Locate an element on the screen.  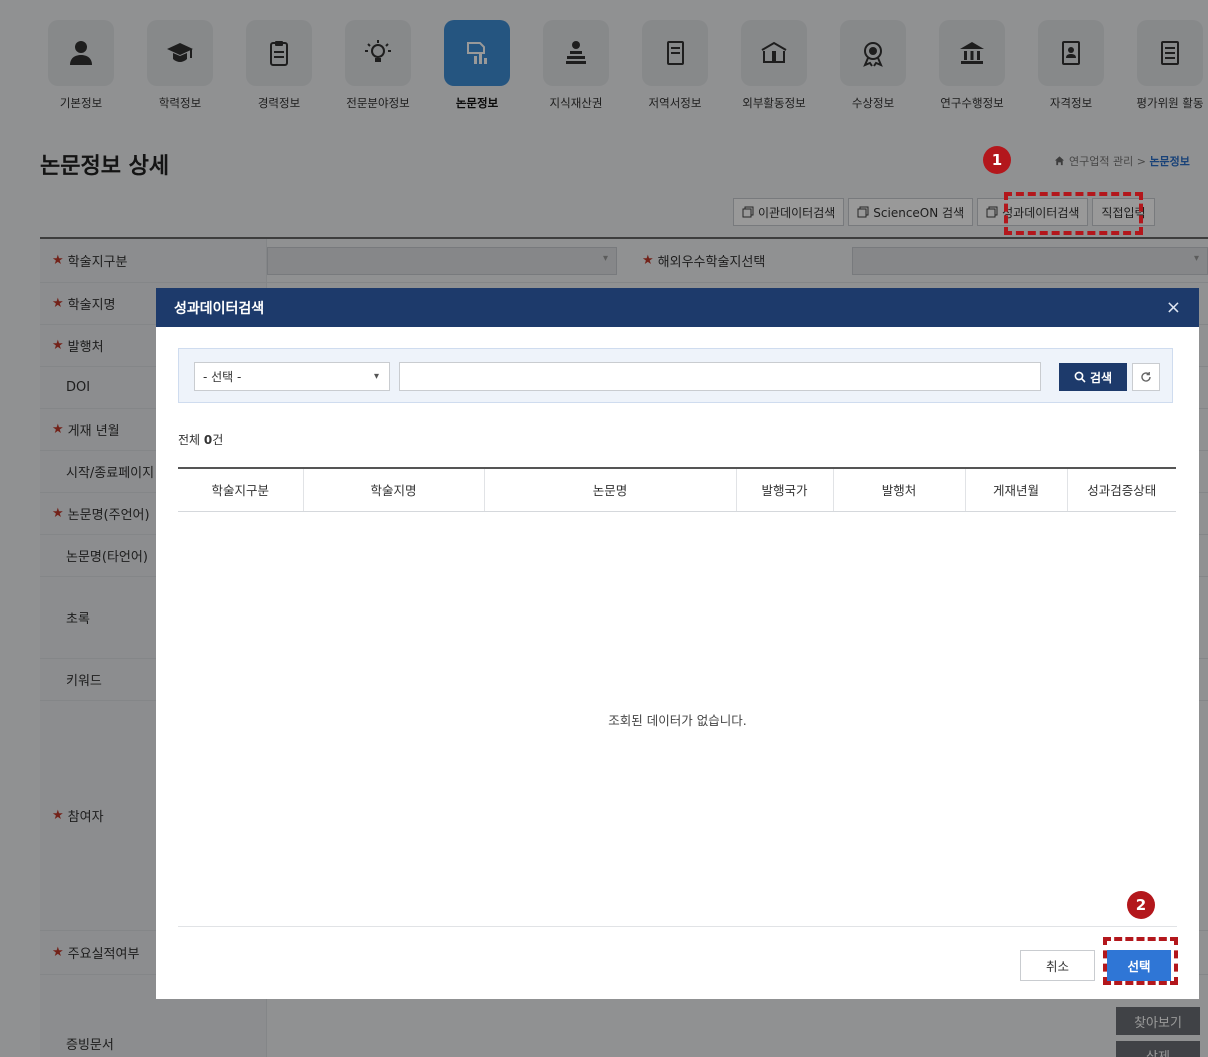
total-count: 전체 0건 is located at coordinates (201, 440).